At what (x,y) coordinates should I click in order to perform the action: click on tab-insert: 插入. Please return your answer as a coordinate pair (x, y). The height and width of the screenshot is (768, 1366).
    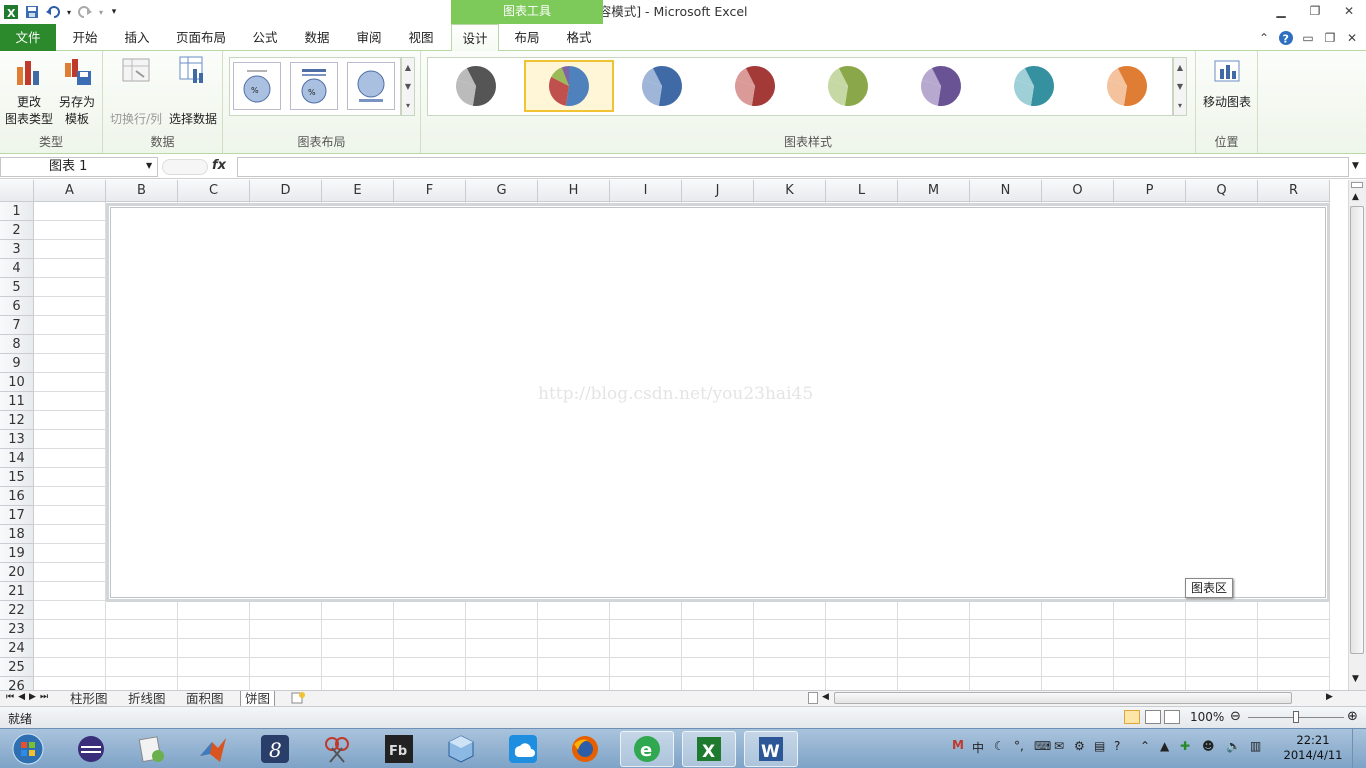
    Looking at the image, I should click on (137, 37).